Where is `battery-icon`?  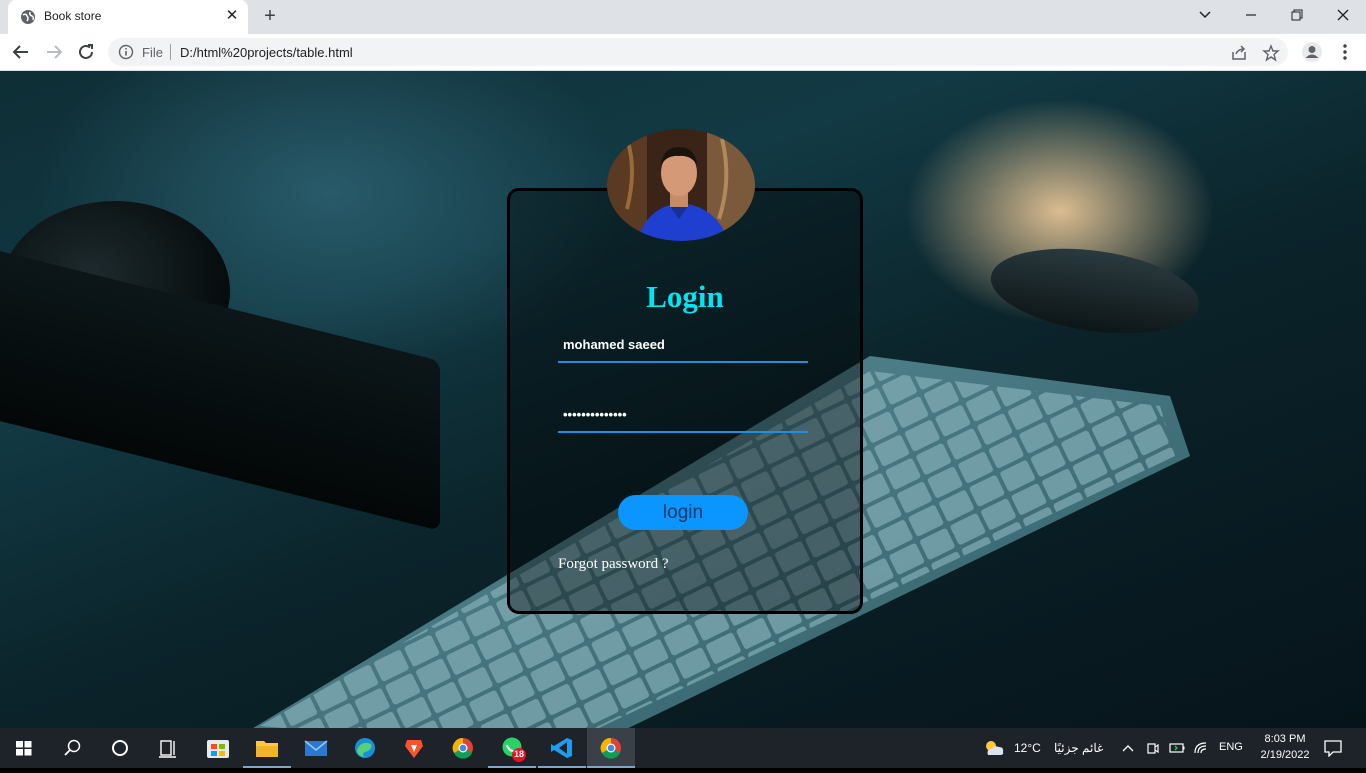 battery-icon is located at coordinates (1177, 748).